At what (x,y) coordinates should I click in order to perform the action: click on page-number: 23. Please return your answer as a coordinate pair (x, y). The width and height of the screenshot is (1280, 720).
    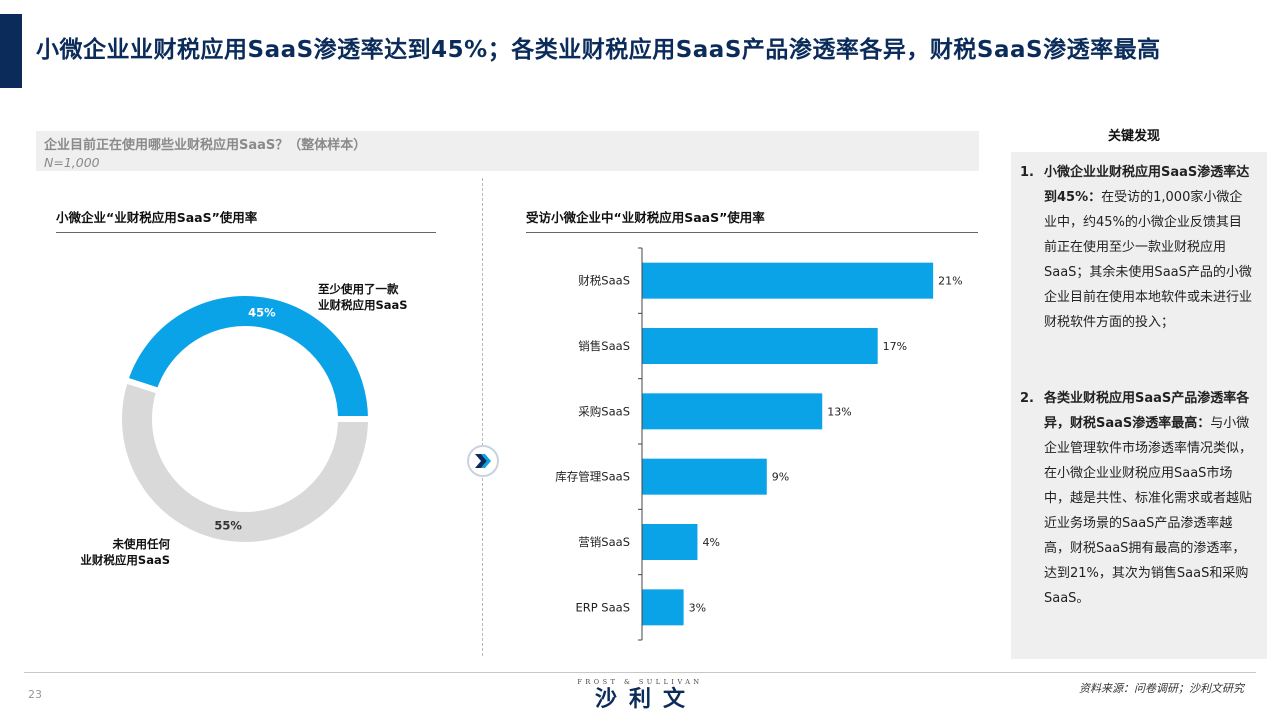
    Looking at the image, I should click on (35, 694).